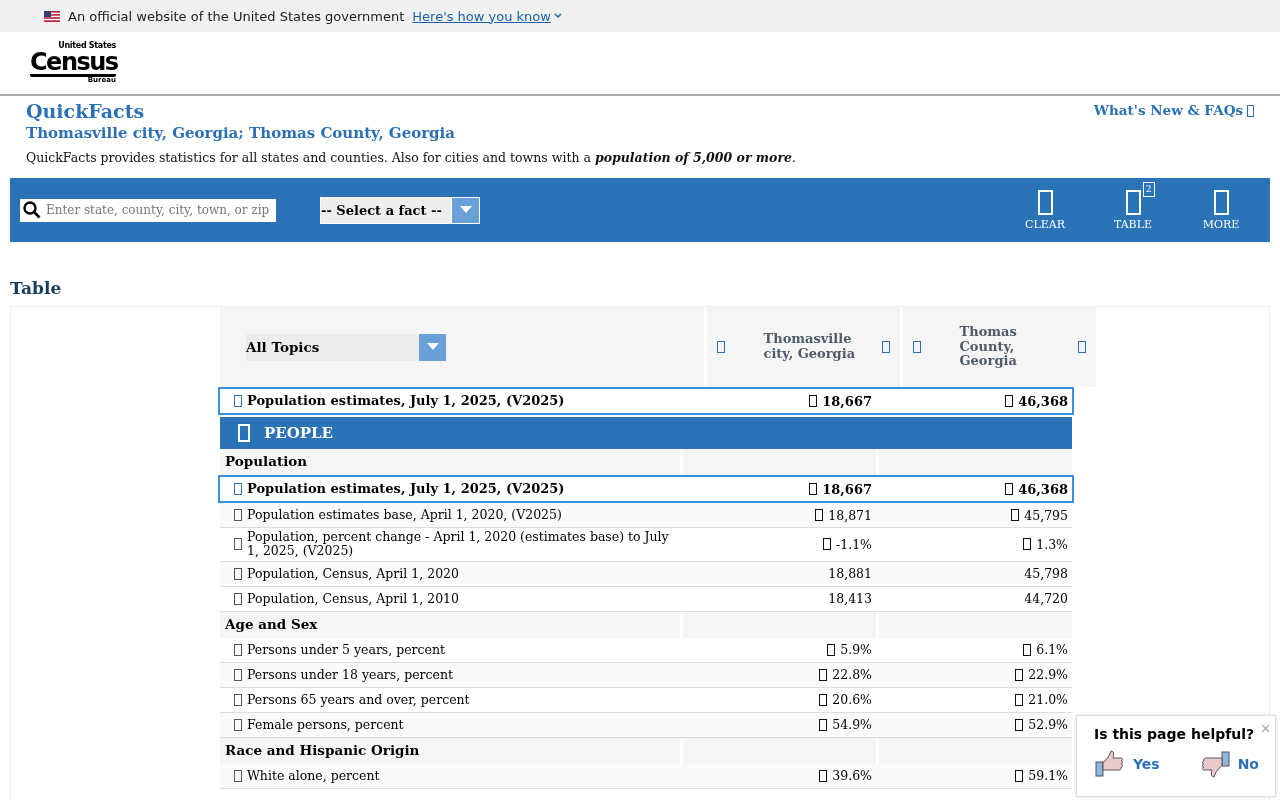  Describe the element at coordinates (322, 751) in the screenshot. I see `section-heading: Race and Hispanic Origin` at that location.